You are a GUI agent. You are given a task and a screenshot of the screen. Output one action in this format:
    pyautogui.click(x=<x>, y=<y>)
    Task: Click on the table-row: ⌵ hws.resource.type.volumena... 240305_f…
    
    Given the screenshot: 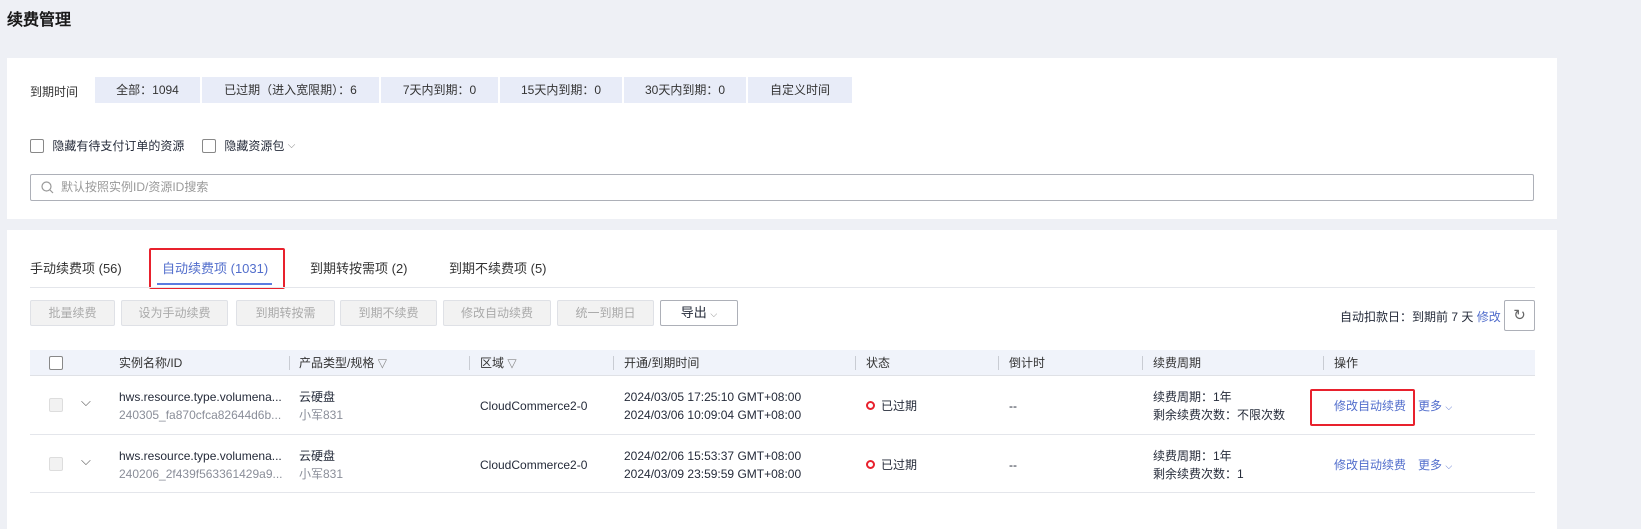 What is the action you would take?
    pyautogui.click(x=782, y=405)
    